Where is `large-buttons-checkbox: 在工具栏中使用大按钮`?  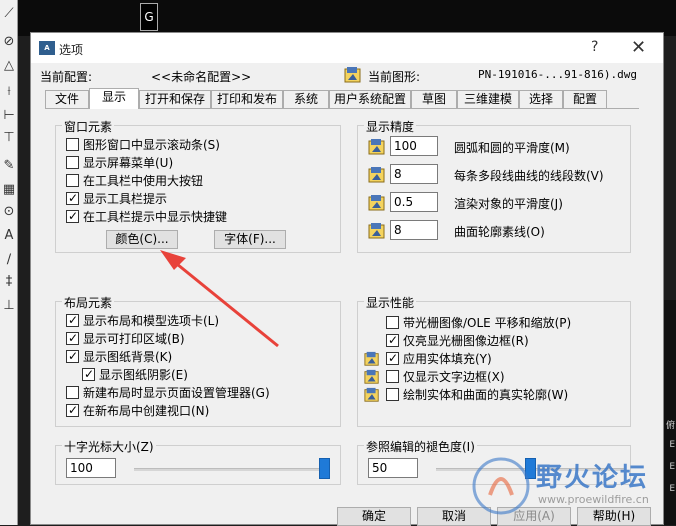
large-buttons-checkbox: 在工具栏中使用大按钮 is located at coordinates (134, 180).